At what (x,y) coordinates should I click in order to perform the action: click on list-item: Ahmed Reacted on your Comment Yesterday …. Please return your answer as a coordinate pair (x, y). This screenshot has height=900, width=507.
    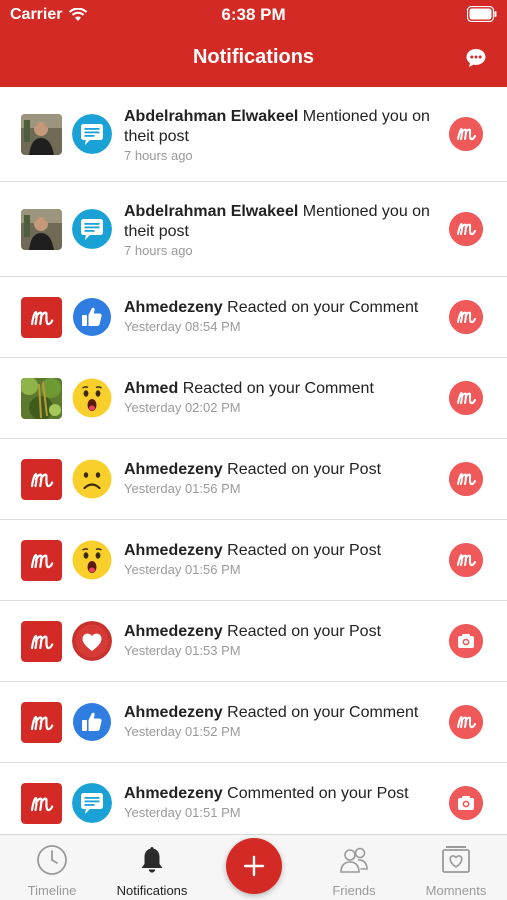
    Looking at the image, I should click on (253, 398).